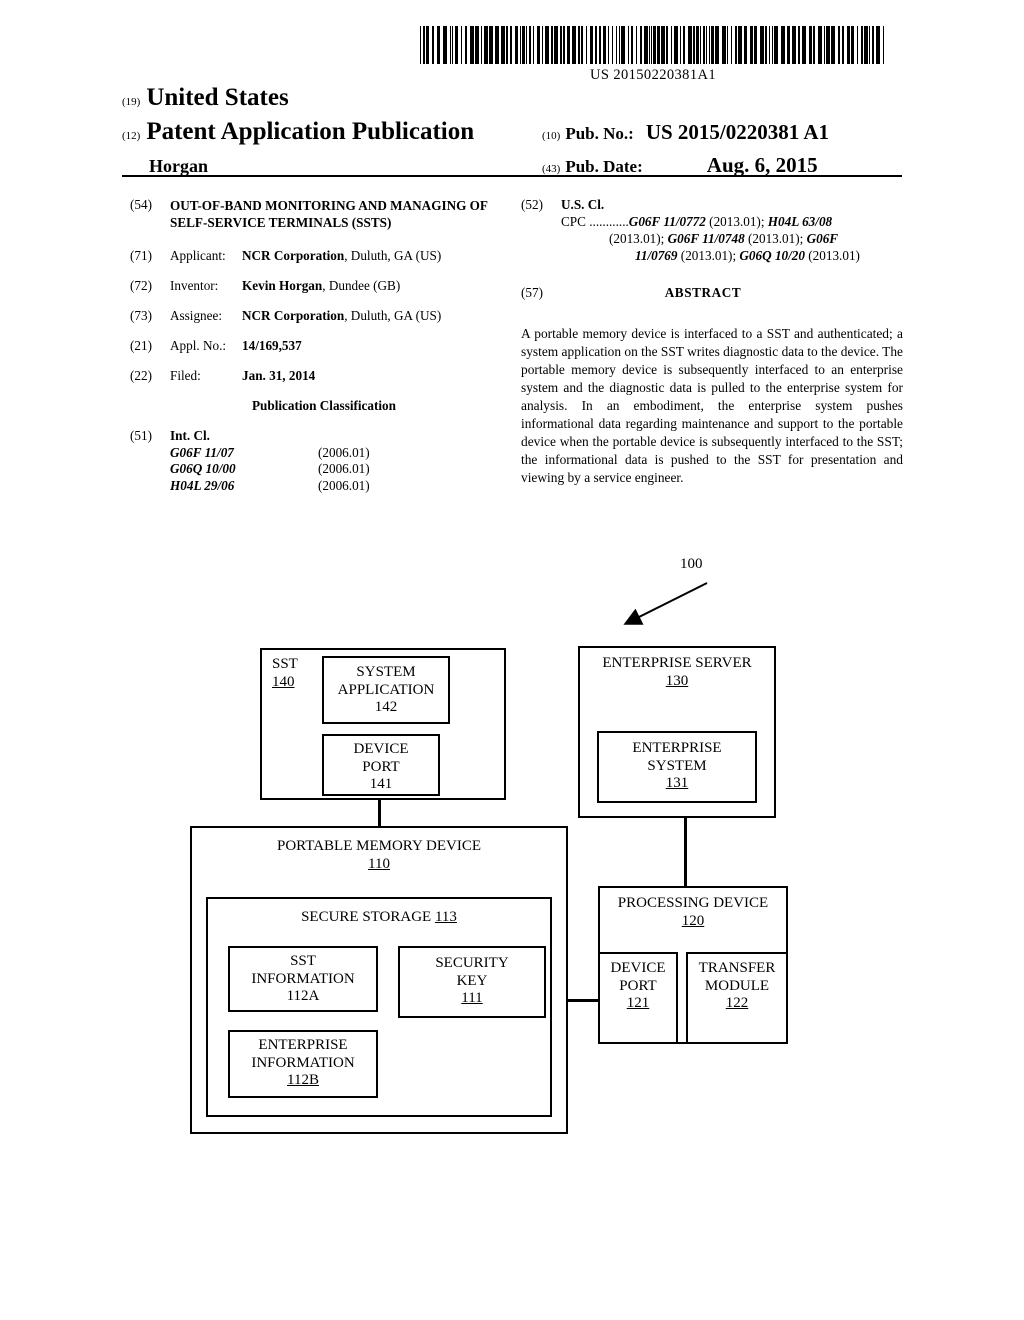 This screenshot has width=1024, height=1320. I want to click on figure-box-sst: SST 140, so click(383, 724).